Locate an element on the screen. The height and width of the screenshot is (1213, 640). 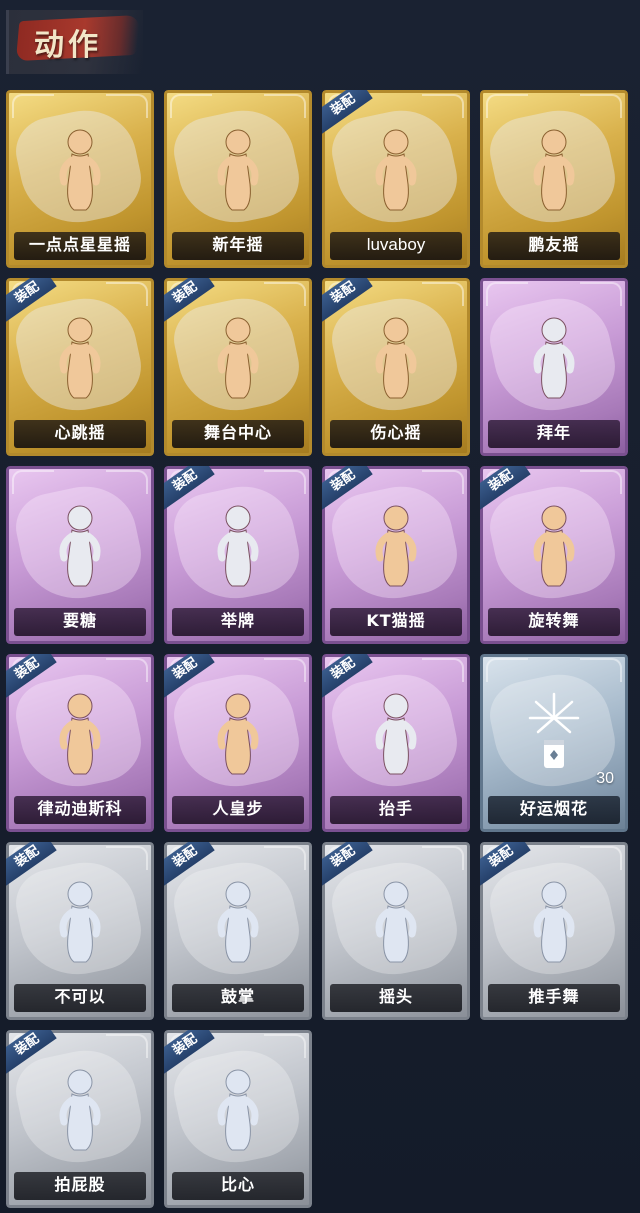
figure-center-stage-icon is located at coordinates (238, 356).